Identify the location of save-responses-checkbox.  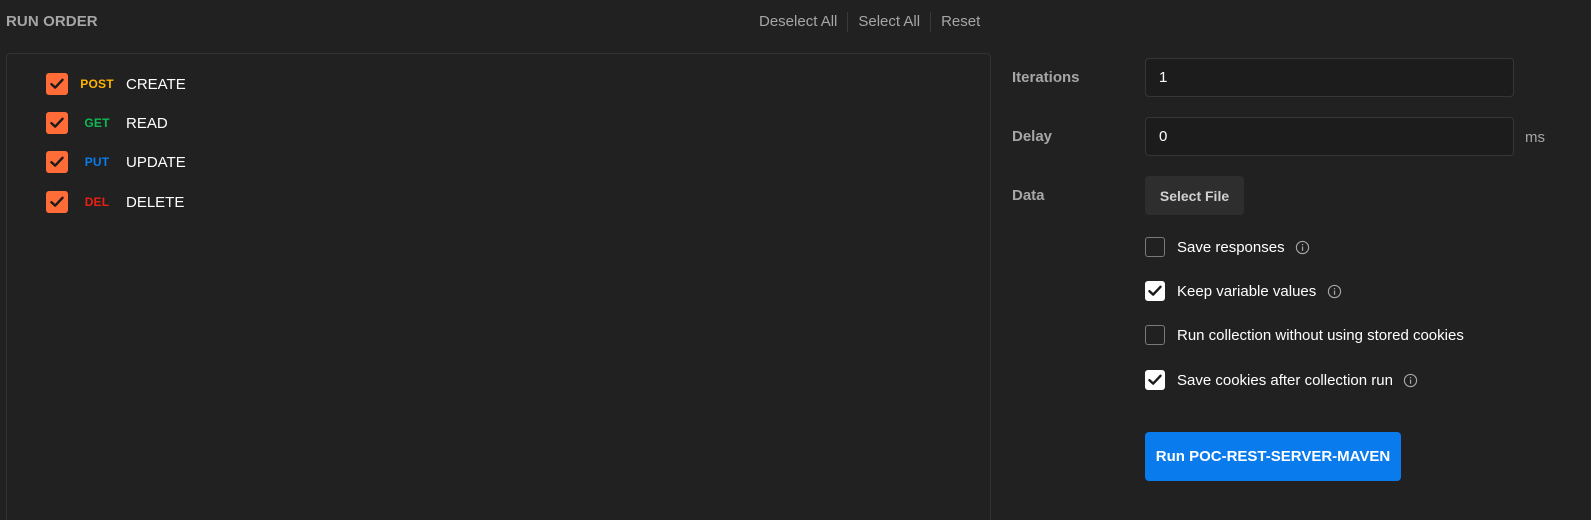
(1155, 247).